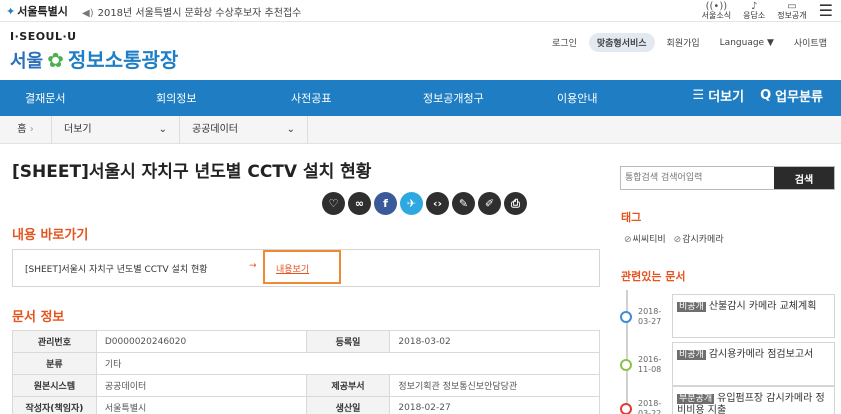  Describe the element at coordinates (683, 42) in the screenshot. I see `signup-link: 회원가입` at that location.